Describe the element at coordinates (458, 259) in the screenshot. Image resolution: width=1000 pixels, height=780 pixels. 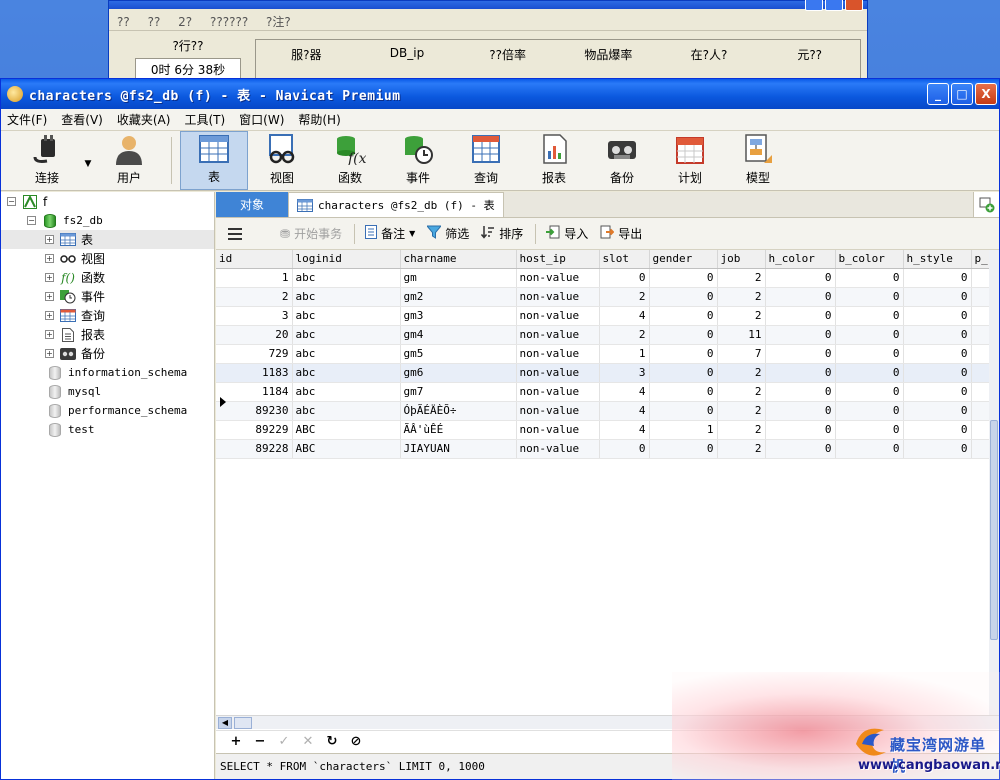
I see `column-header: charname` at that location.